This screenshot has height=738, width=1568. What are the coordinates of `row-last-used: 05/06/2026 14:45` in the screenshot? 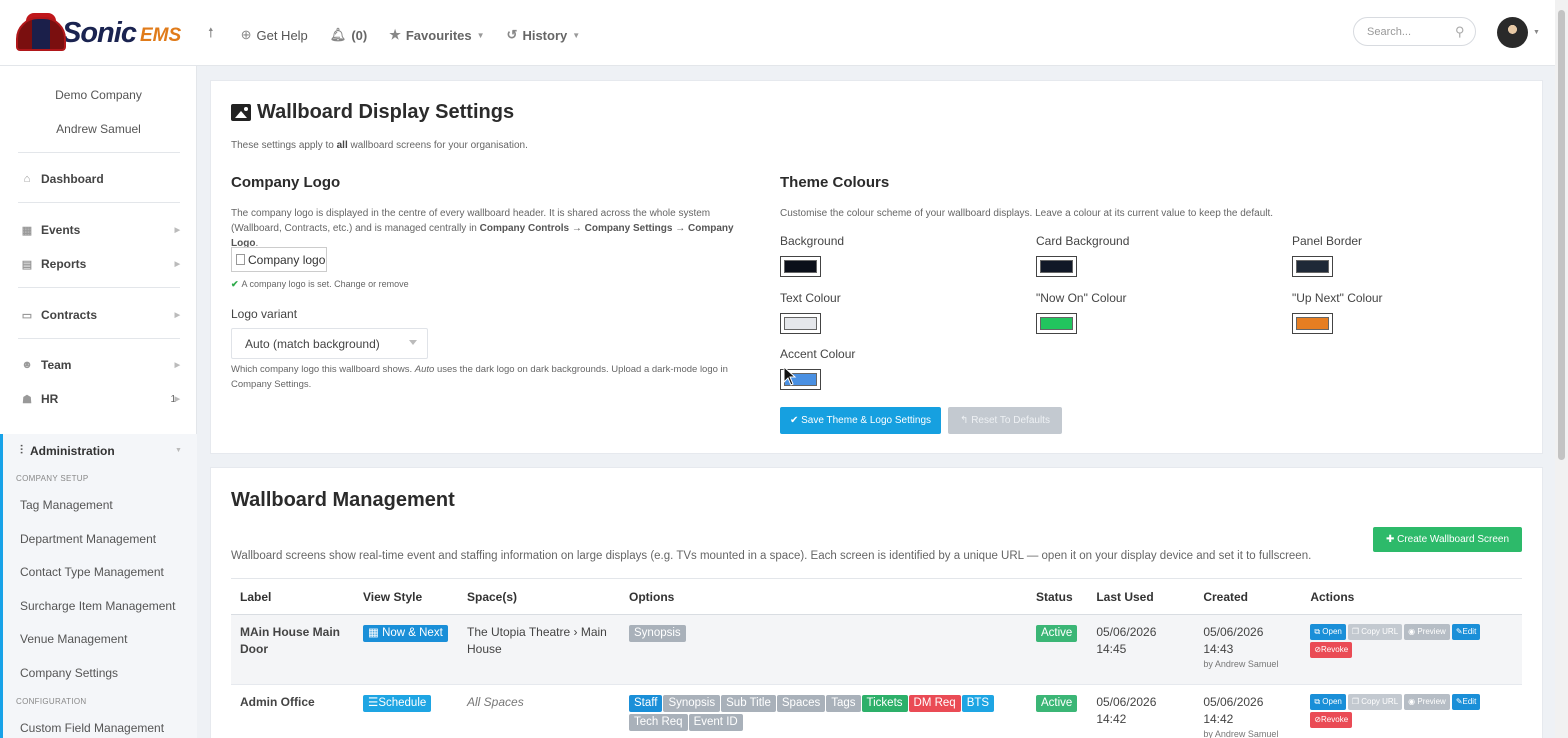 It's located at (1141, 649).